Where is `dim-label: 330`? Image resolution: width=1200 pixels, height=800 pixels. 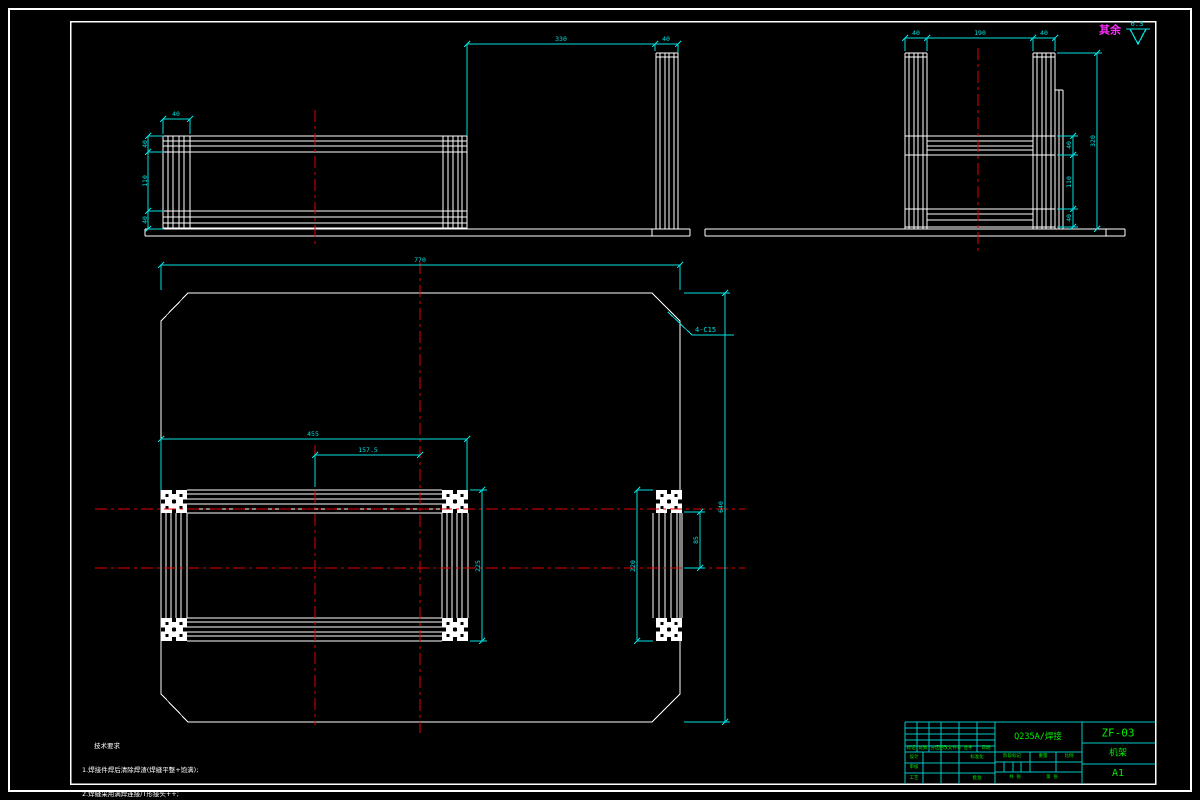 dim-label: 330 is located at coordinates (561, 39).